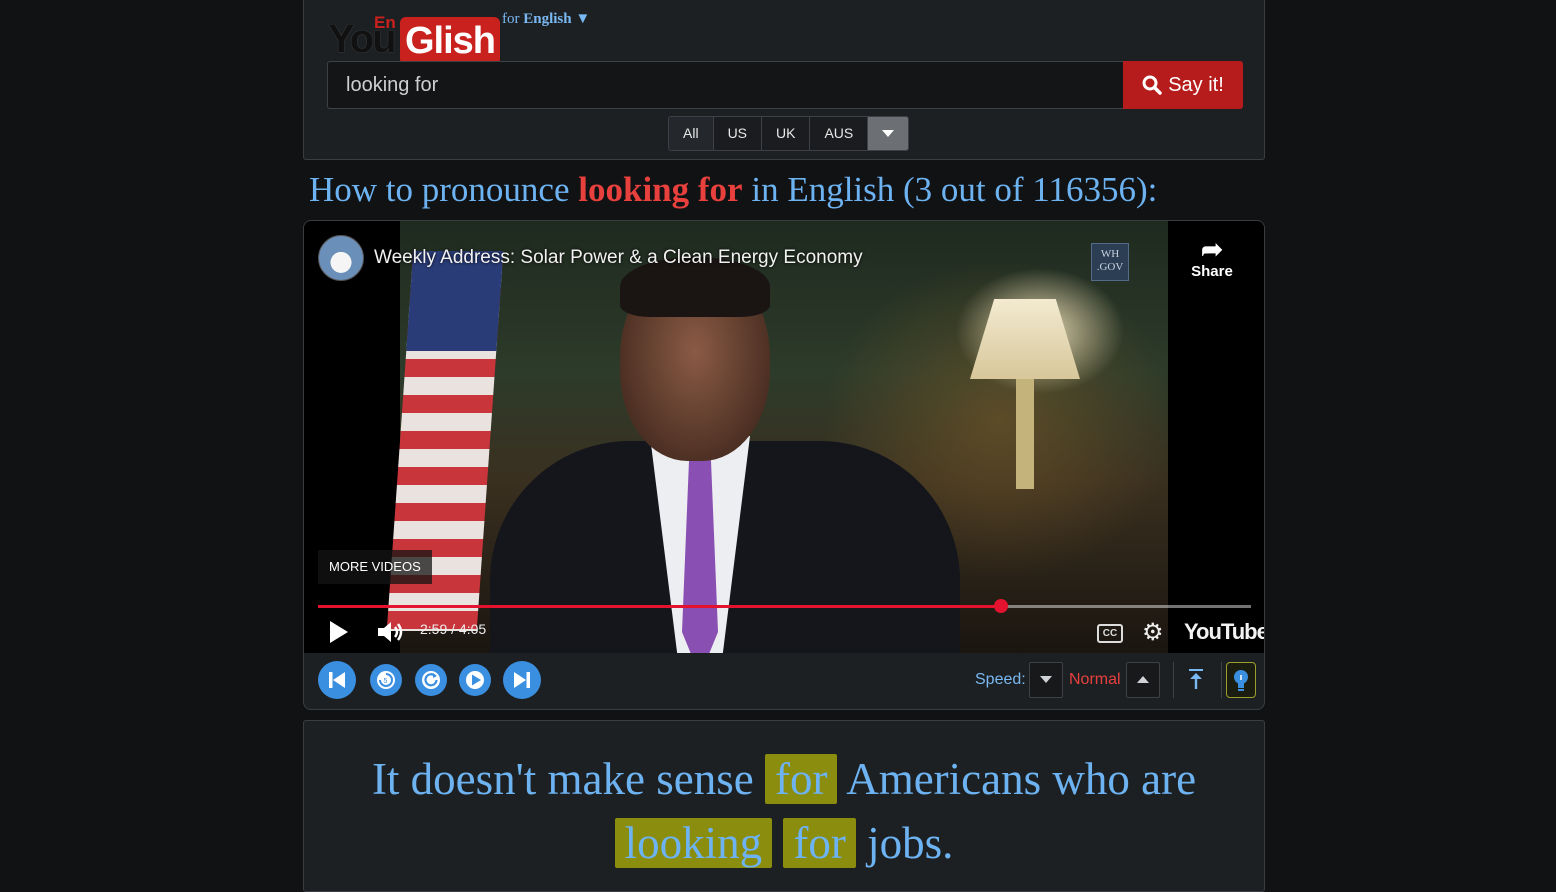 Image resolution: width=1556 pixels, height=892 pixels. I want to click on language-prefix: for, so click(511, 19).